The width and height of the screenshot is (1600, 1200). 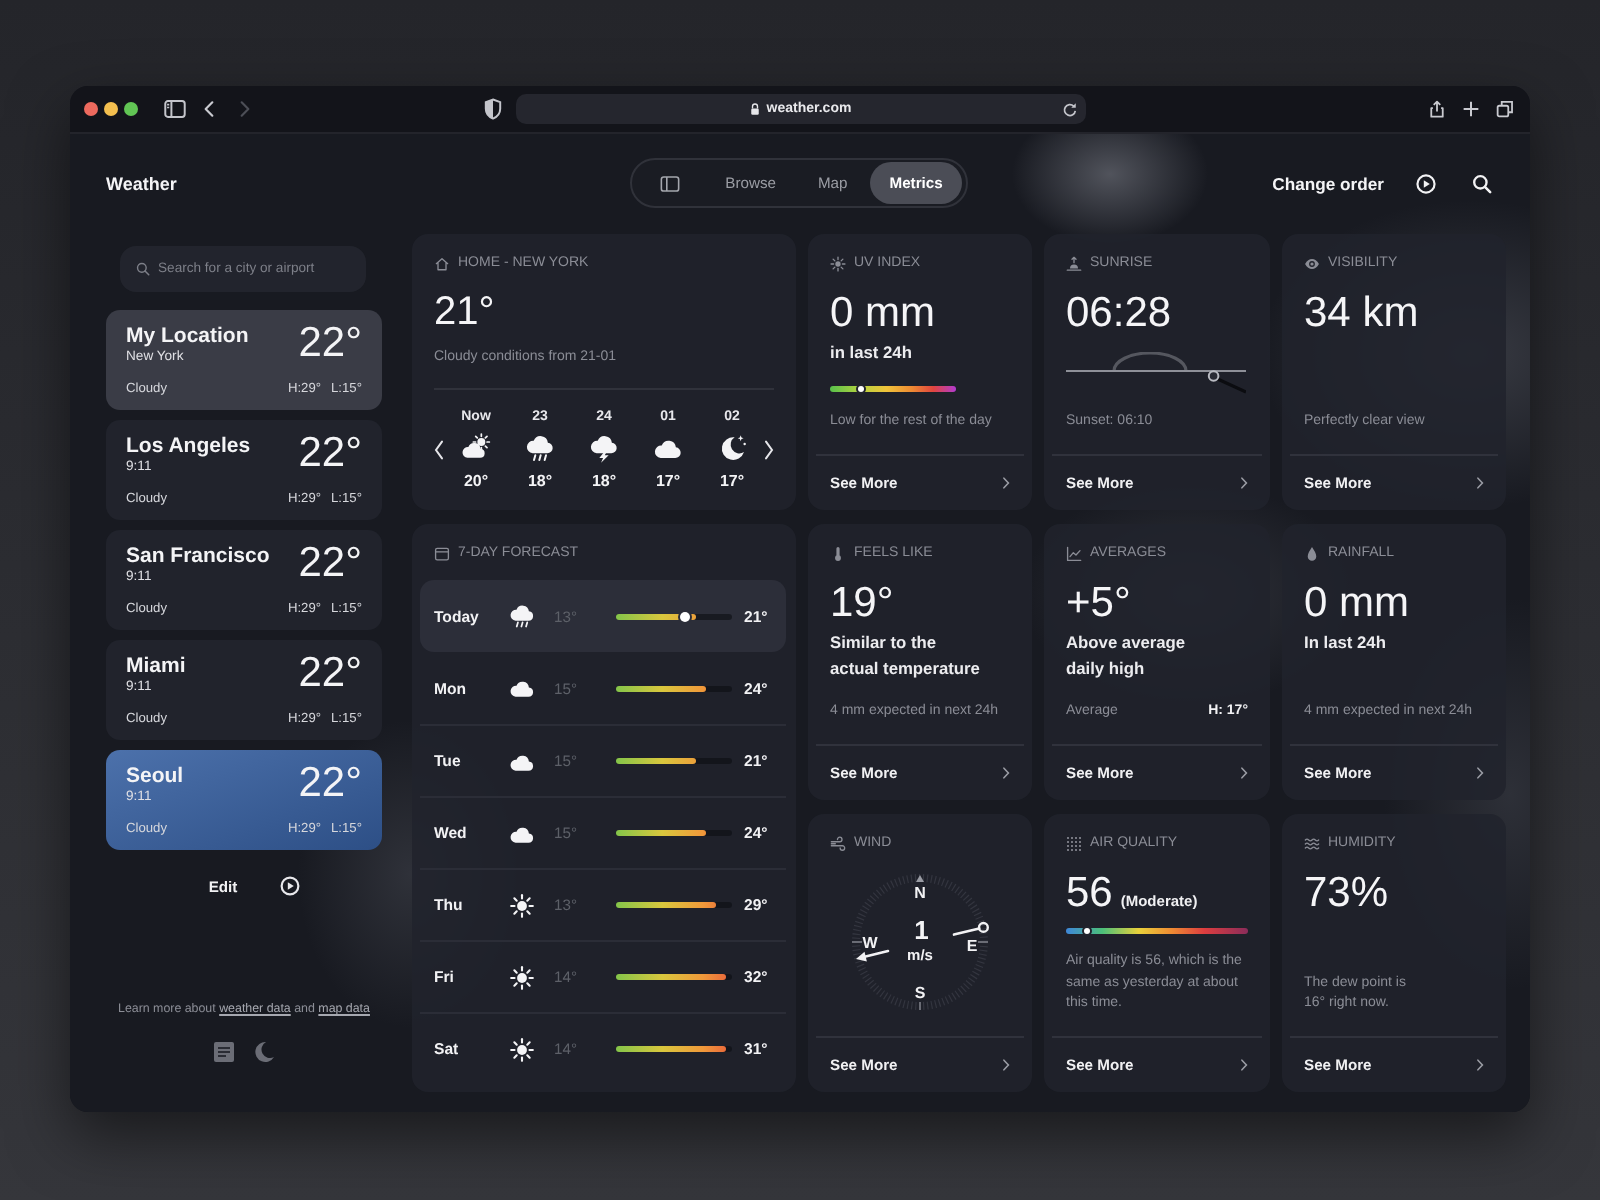 I want to click on compass-dial-drawing, so click(x=920, y=942).